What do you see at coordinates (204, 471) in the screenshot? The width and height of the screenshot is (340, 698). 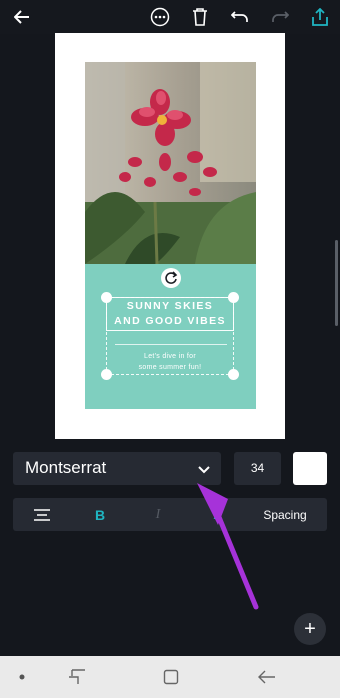 I see `chevron-down-icon` at bounding box center [204, 471].